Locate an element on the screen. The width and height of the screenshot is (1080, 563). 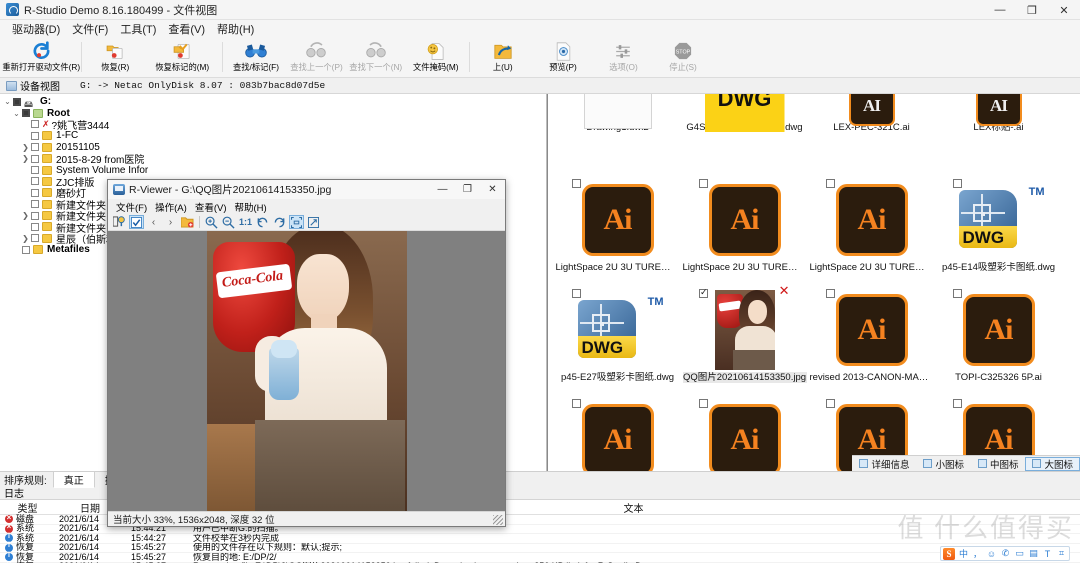
menu-item-help: 帮助(H) is located at coordinates (237, 29).